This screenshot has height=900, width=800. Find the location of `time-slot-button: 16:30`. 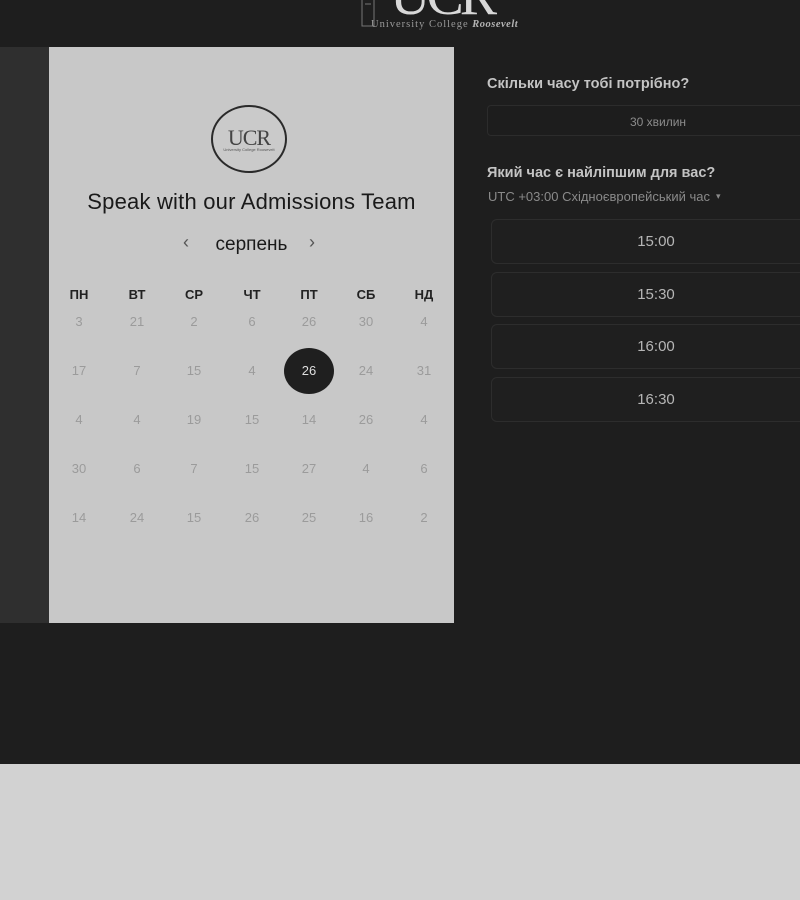

time-slot-button: 16:30 is located at coordinates (645, 399).